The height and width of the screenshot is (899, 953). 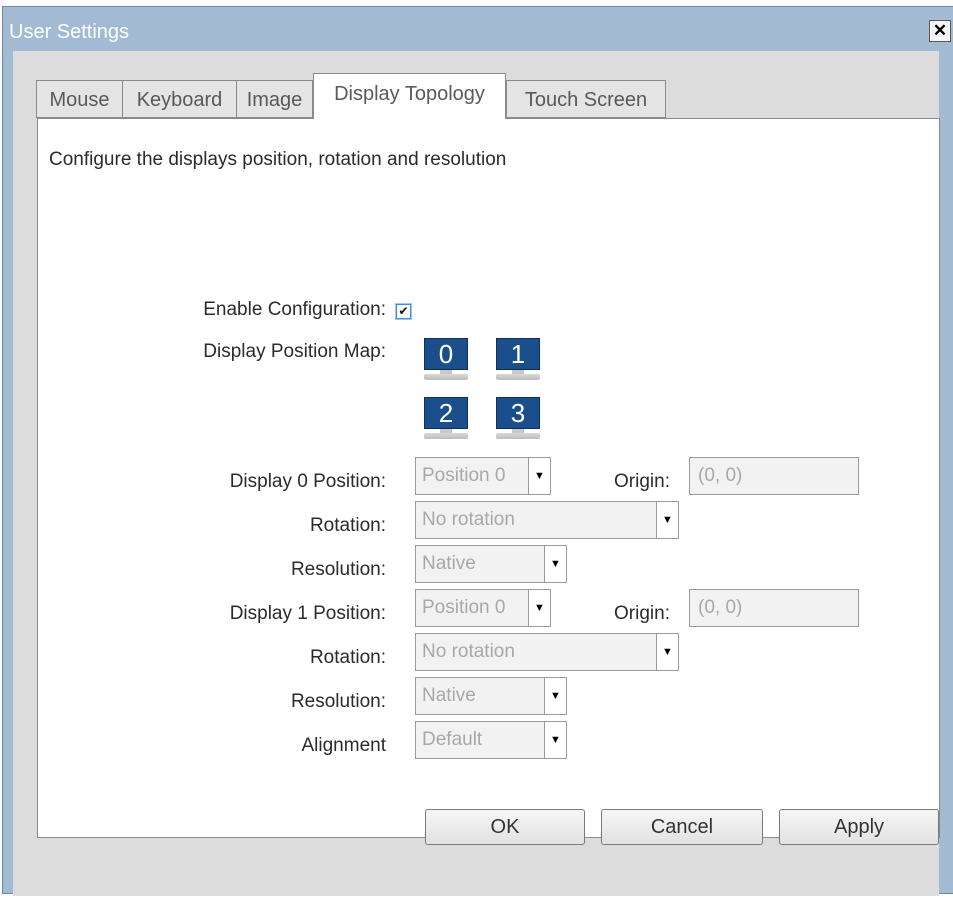 I want to click on window-title: User Settings, so click(x=69, y=32).